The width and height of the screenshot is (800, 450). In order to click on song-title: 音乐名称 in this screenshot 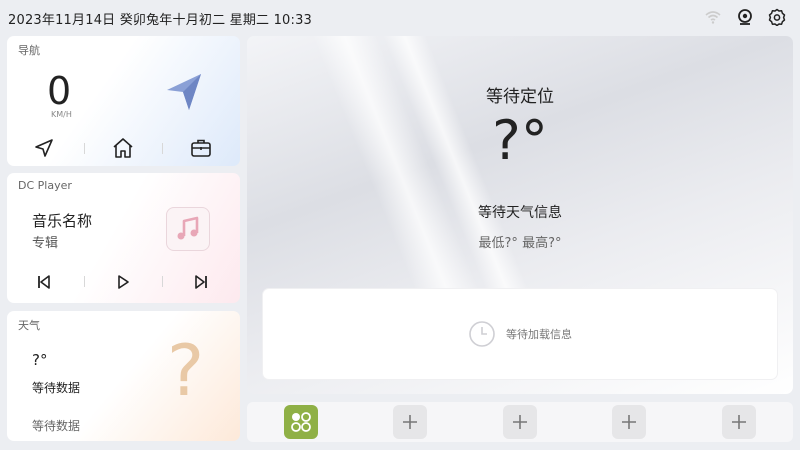, I will do `click(62, 221)`.